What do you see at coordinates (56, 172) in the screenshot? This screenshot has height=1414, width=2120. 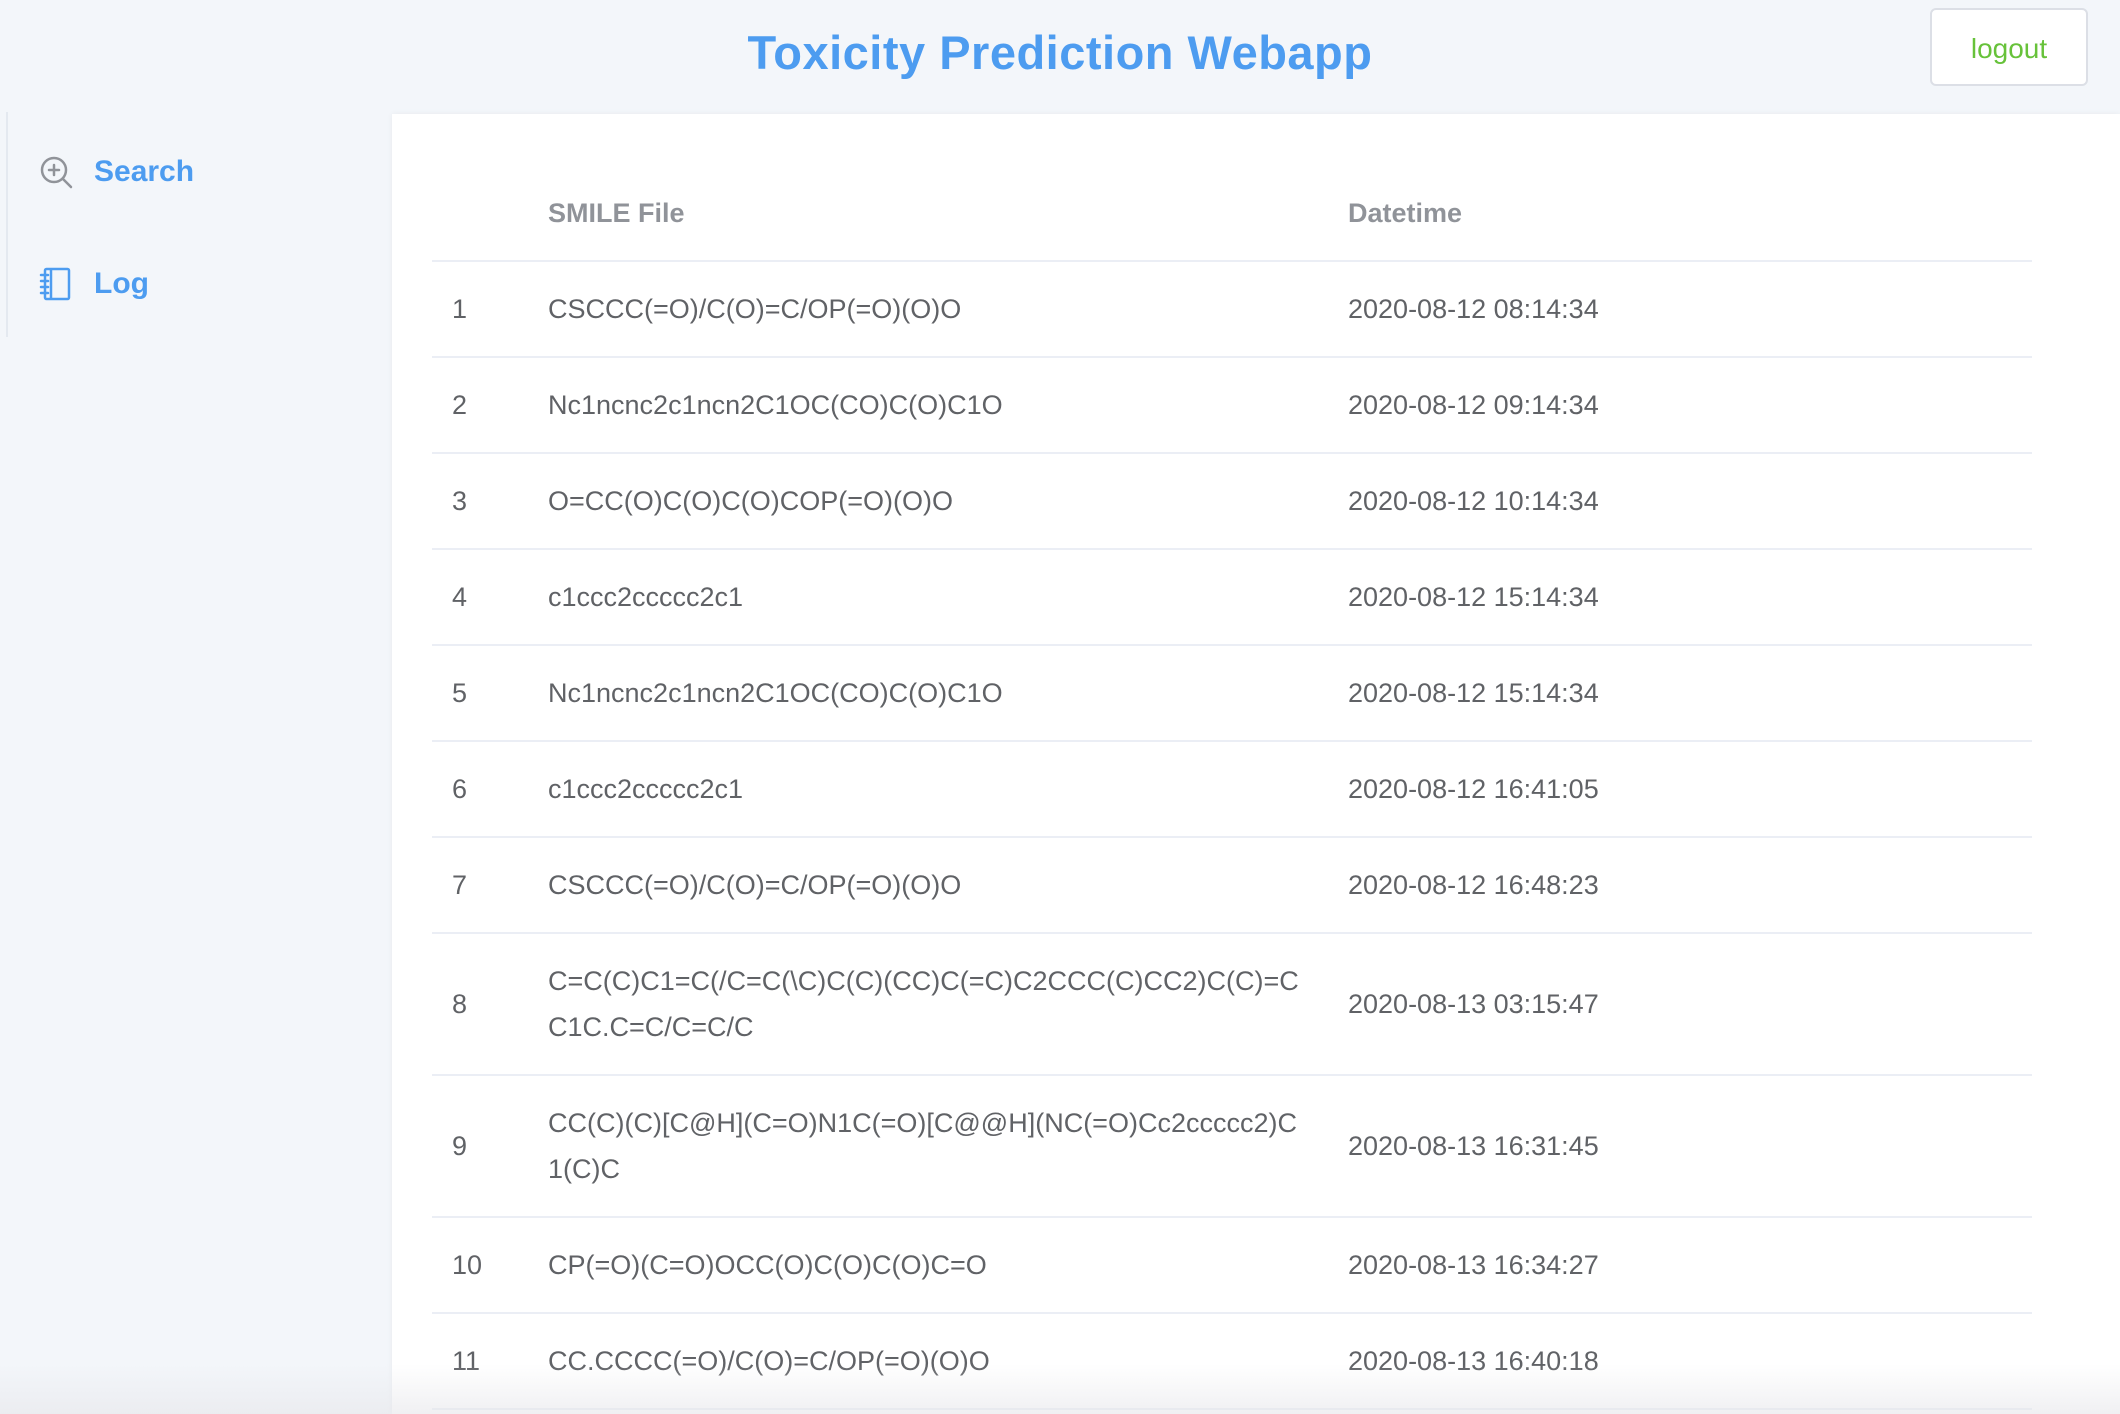 I see `zoom-in-icon` at bounding box center [56, 172].